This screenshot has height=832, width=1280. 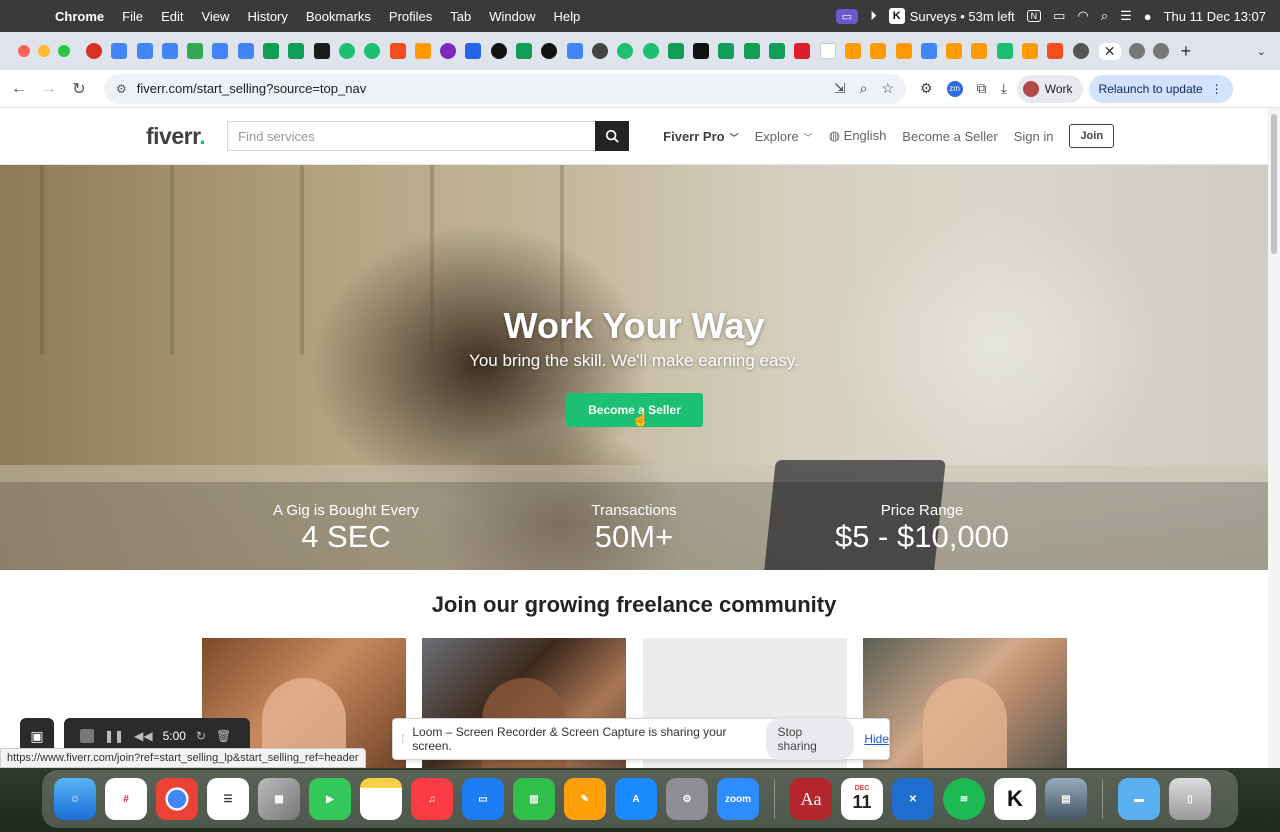 What do you see at coordinates (228, 799) in the screenshot?
I see `reminders-icon: ☰` at bounding box center [228, 799].